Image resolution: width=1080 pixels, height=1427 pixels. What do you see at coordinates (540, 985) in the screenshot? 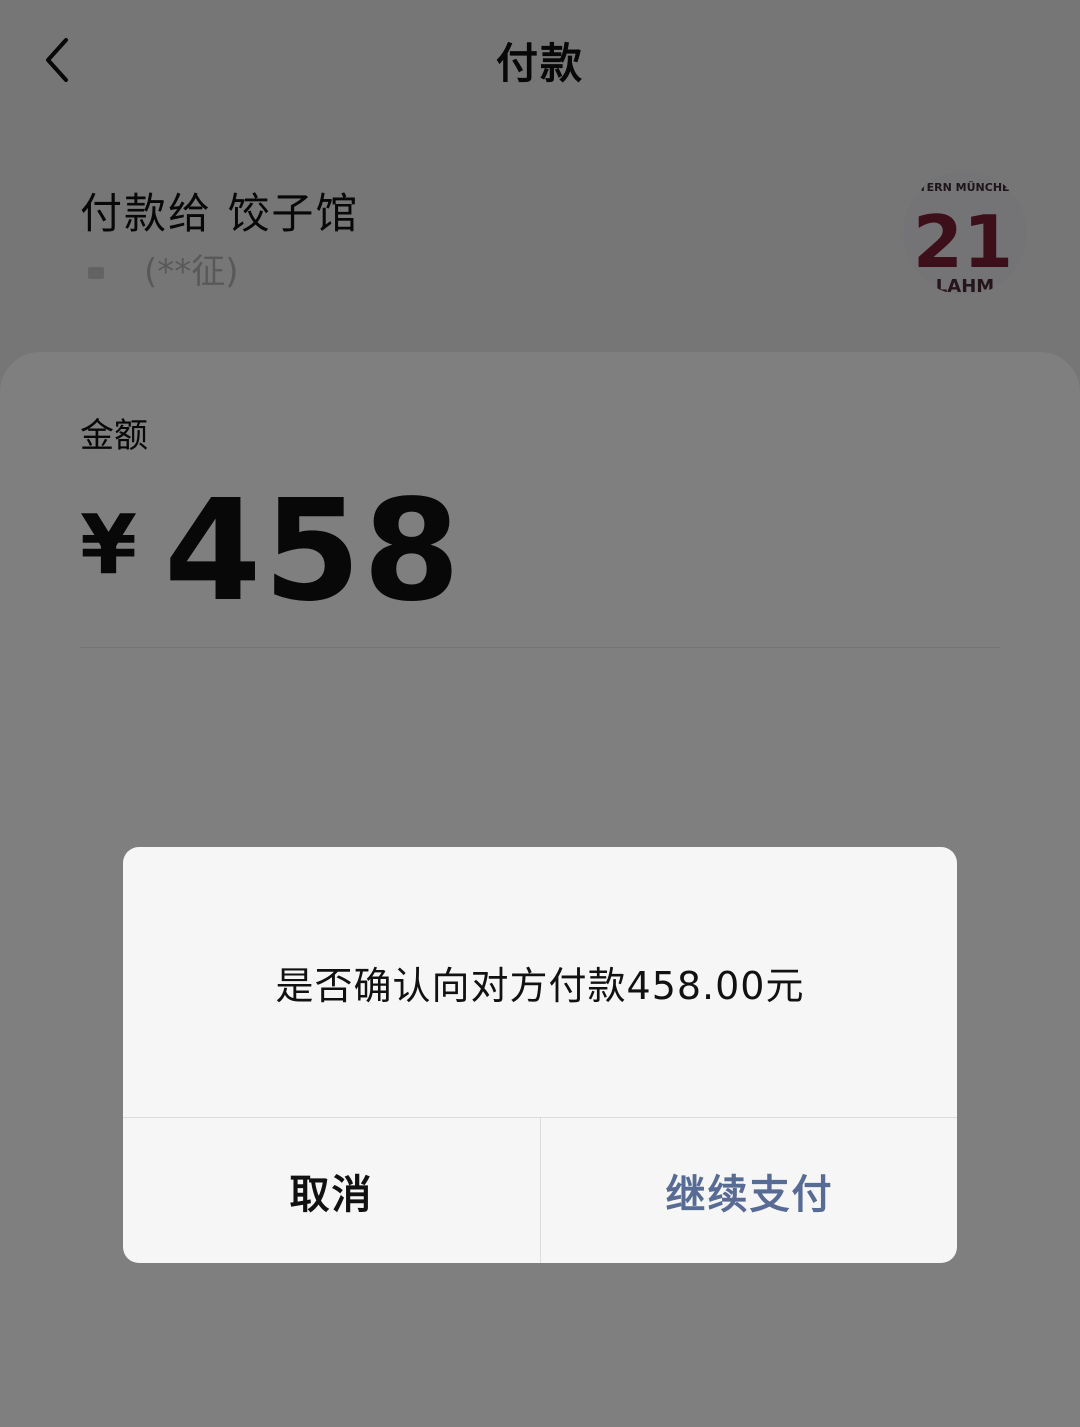
I see `dialog-message: 是否确认向对方付款458.00元` at bounding box center [540, 985].